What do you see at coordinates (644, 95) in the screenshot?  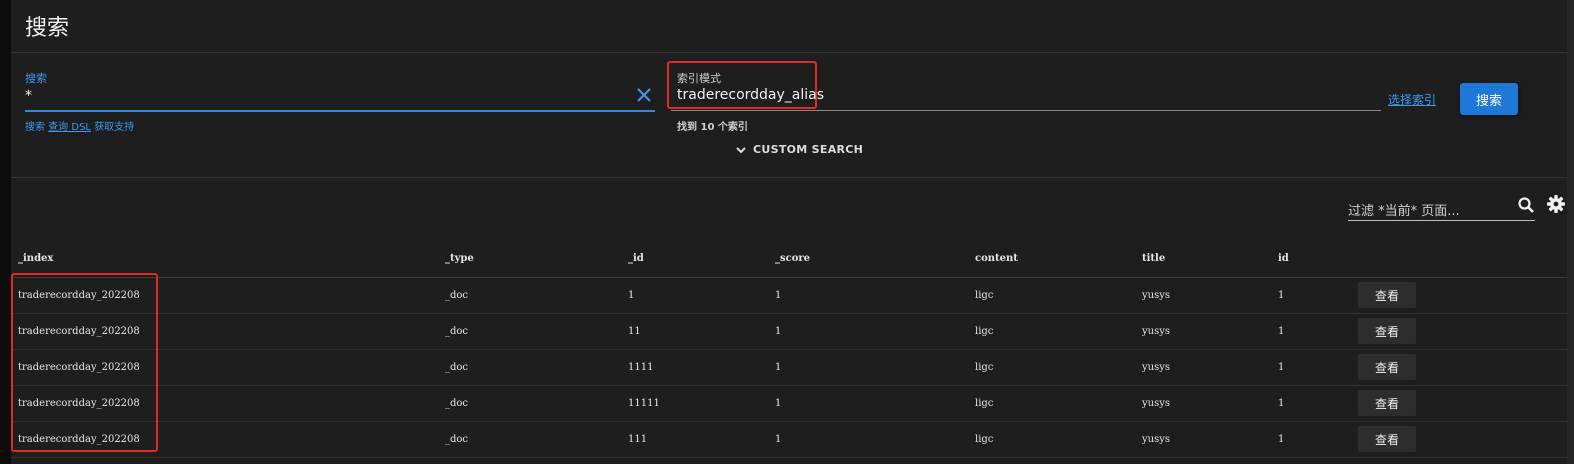 I see `close-icon` at bounding box center [644, 95].